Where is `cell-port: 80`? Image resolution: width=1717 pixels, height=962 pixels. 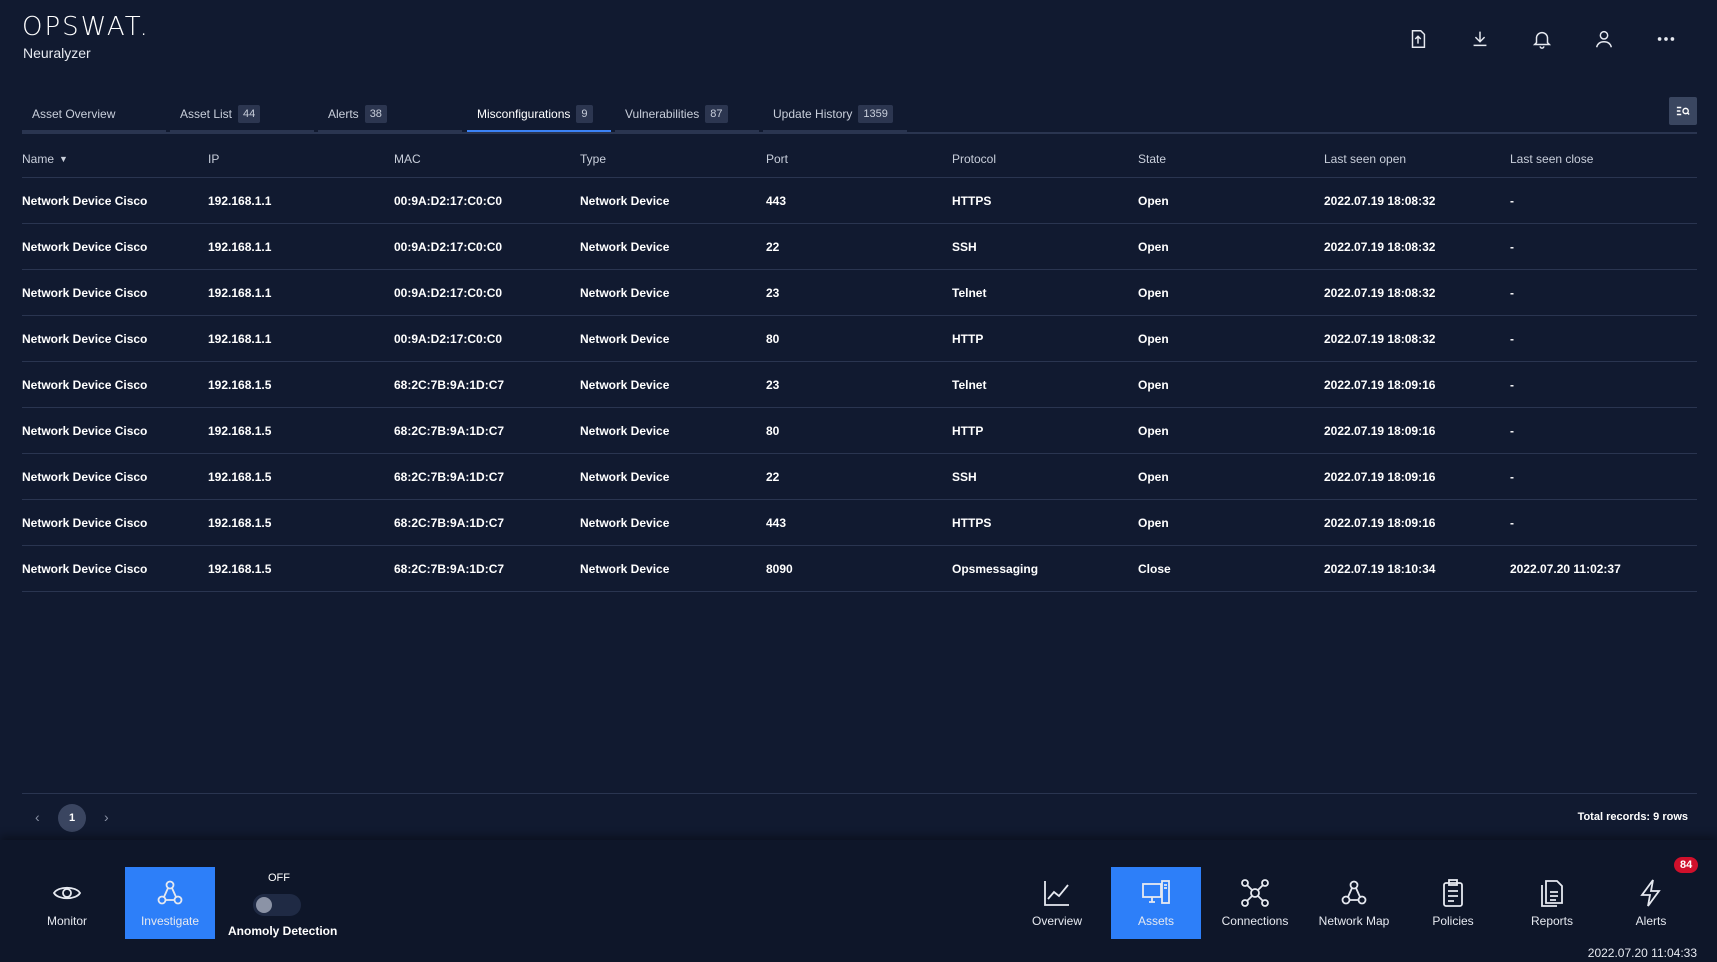
cell-port: 80 is located at coordinates (773, 338).